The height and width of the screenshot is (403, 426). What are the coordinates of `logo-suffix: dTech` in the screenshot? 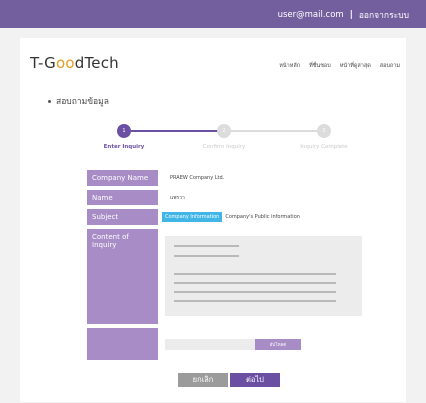 It's located at (96, 63).